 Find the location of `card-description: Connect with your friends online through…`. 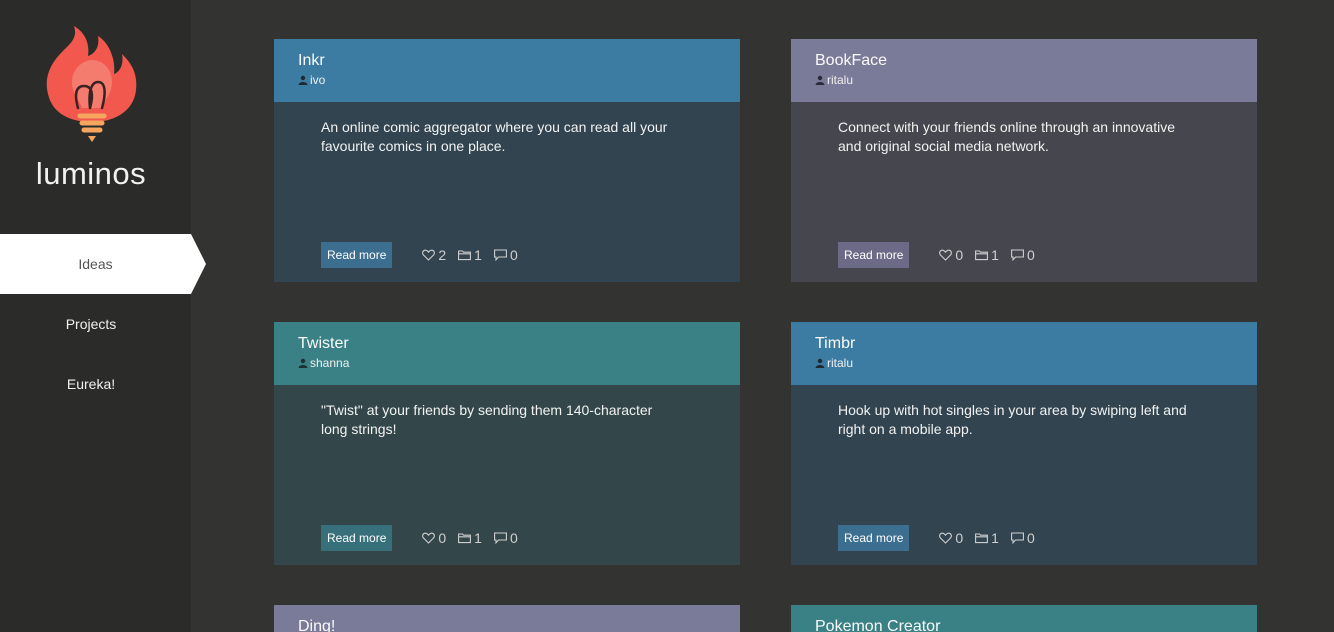

card-description: Connect with your friends online through… is located at coordinates (1006, 136).